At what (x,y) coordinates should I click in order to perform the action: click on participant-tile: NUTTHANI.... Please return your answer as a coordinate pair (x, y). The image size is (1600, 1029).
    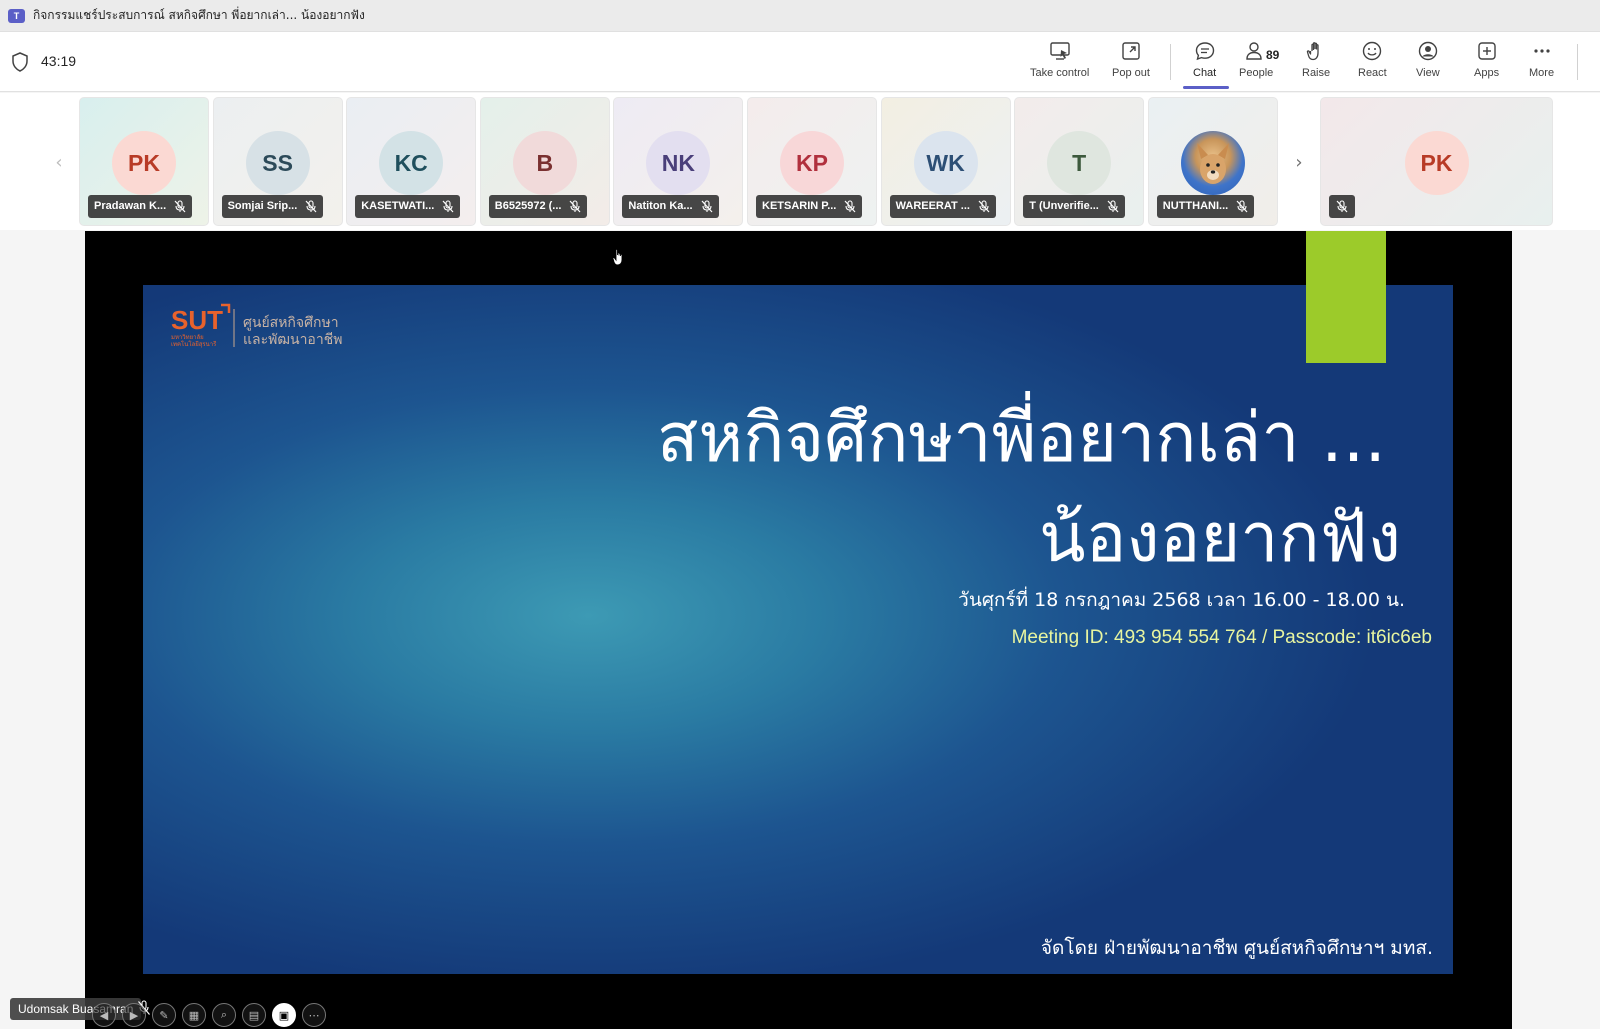
    Looking at the image, I should click on (1212, 161).